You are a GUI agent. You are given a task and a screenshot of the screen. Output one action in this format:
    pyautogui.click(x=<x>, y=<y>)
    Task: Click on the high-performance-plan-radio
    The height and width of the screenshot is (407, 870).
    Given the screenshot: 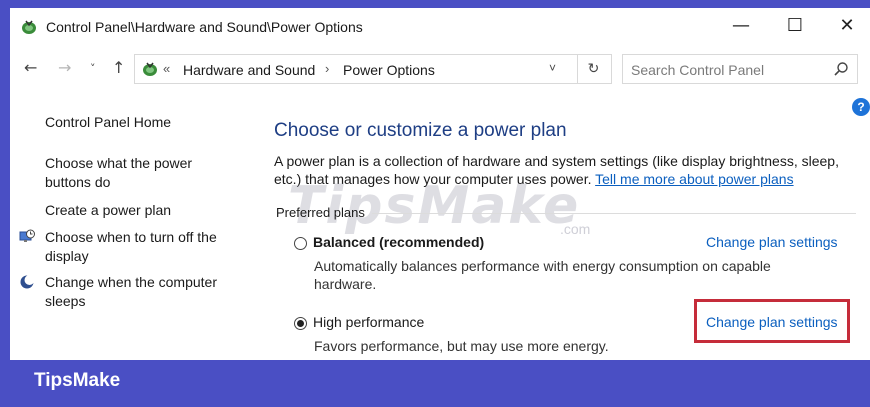 What is the action you would take?
    pyautogui.click(x=300, y=323)
    